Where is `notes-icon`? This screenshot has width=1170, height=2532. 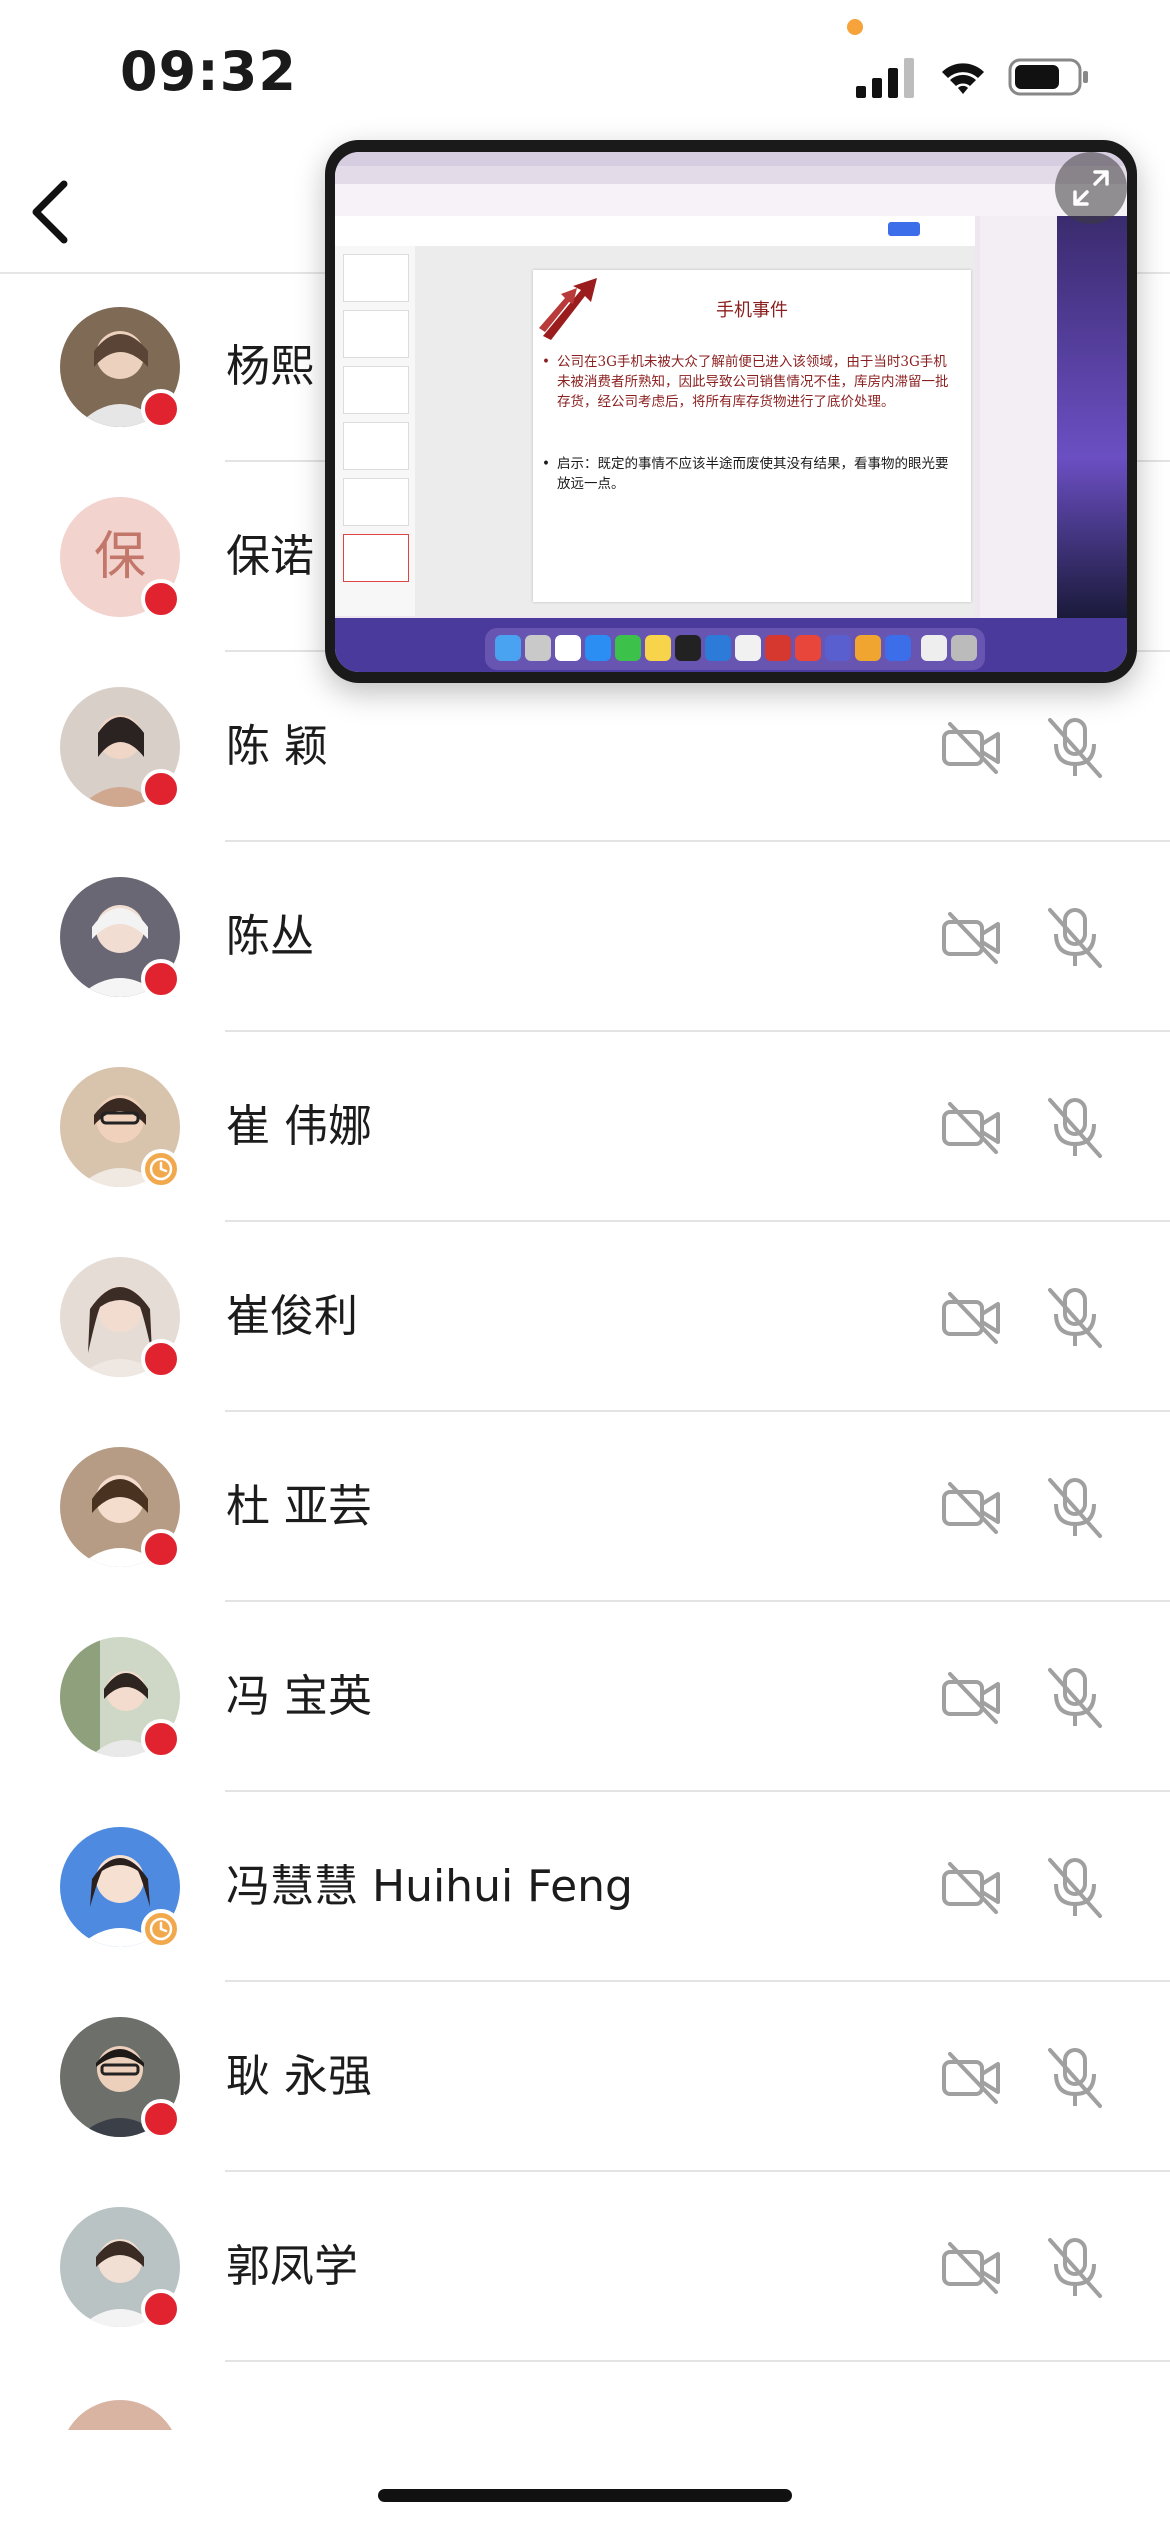 notes-icon is located at coordinates (658, 648).